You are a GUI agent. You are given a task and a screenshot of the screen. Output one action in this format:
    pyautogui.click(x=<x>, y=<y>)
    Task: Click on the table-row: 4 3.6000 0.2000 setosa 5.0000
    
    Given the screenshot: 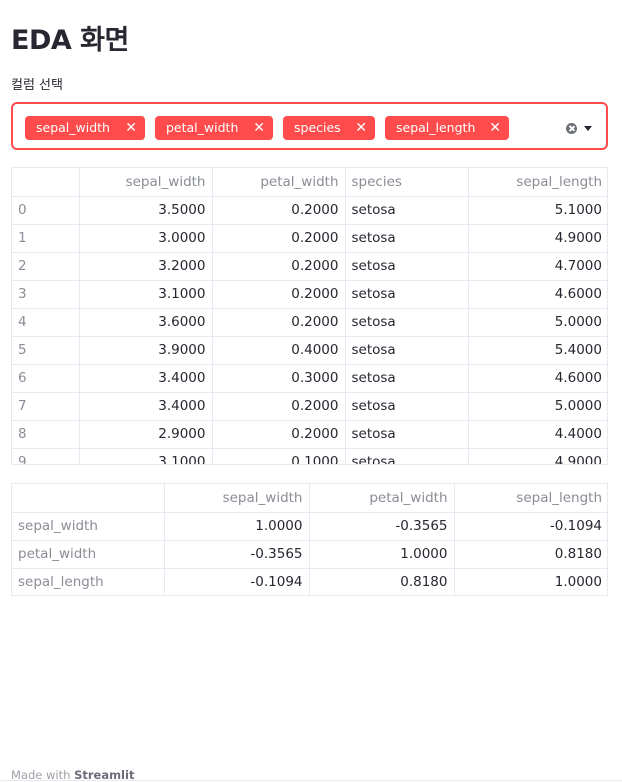 What is the action you would take?
    pyautogui.click(x=309, y=322)
    